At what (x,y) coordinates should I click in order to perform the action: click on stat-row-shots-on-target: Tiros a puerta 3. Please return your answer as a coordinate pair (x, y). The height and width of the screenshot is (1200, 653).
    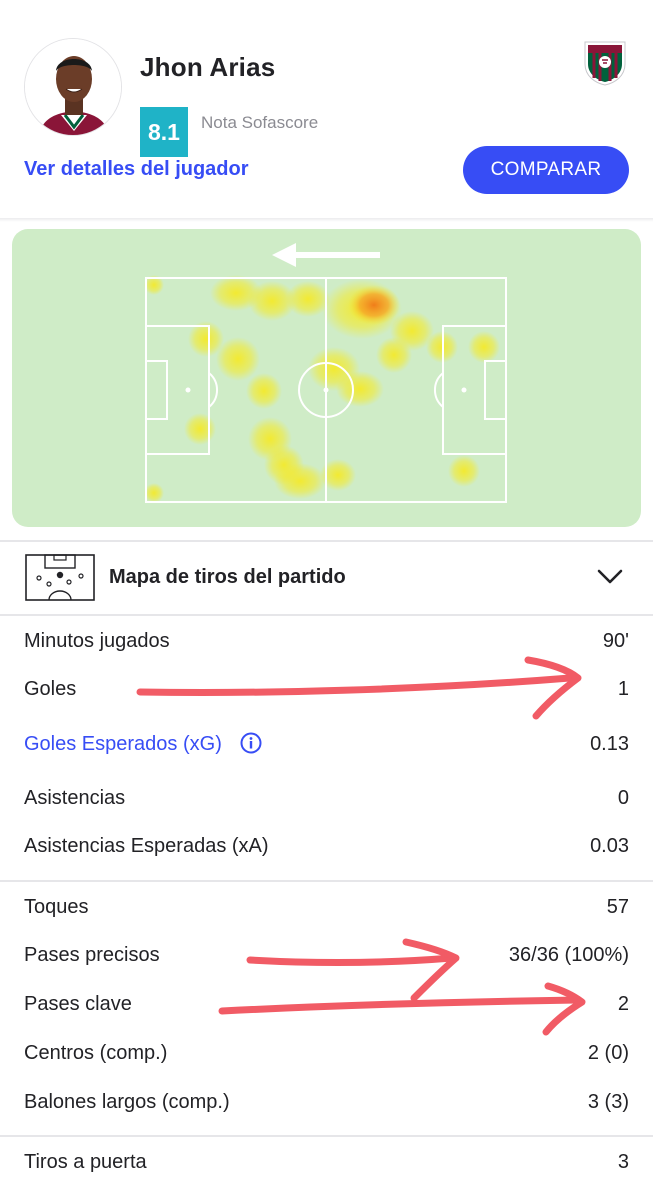
    Looking at the image, I should click on (326, 1173).